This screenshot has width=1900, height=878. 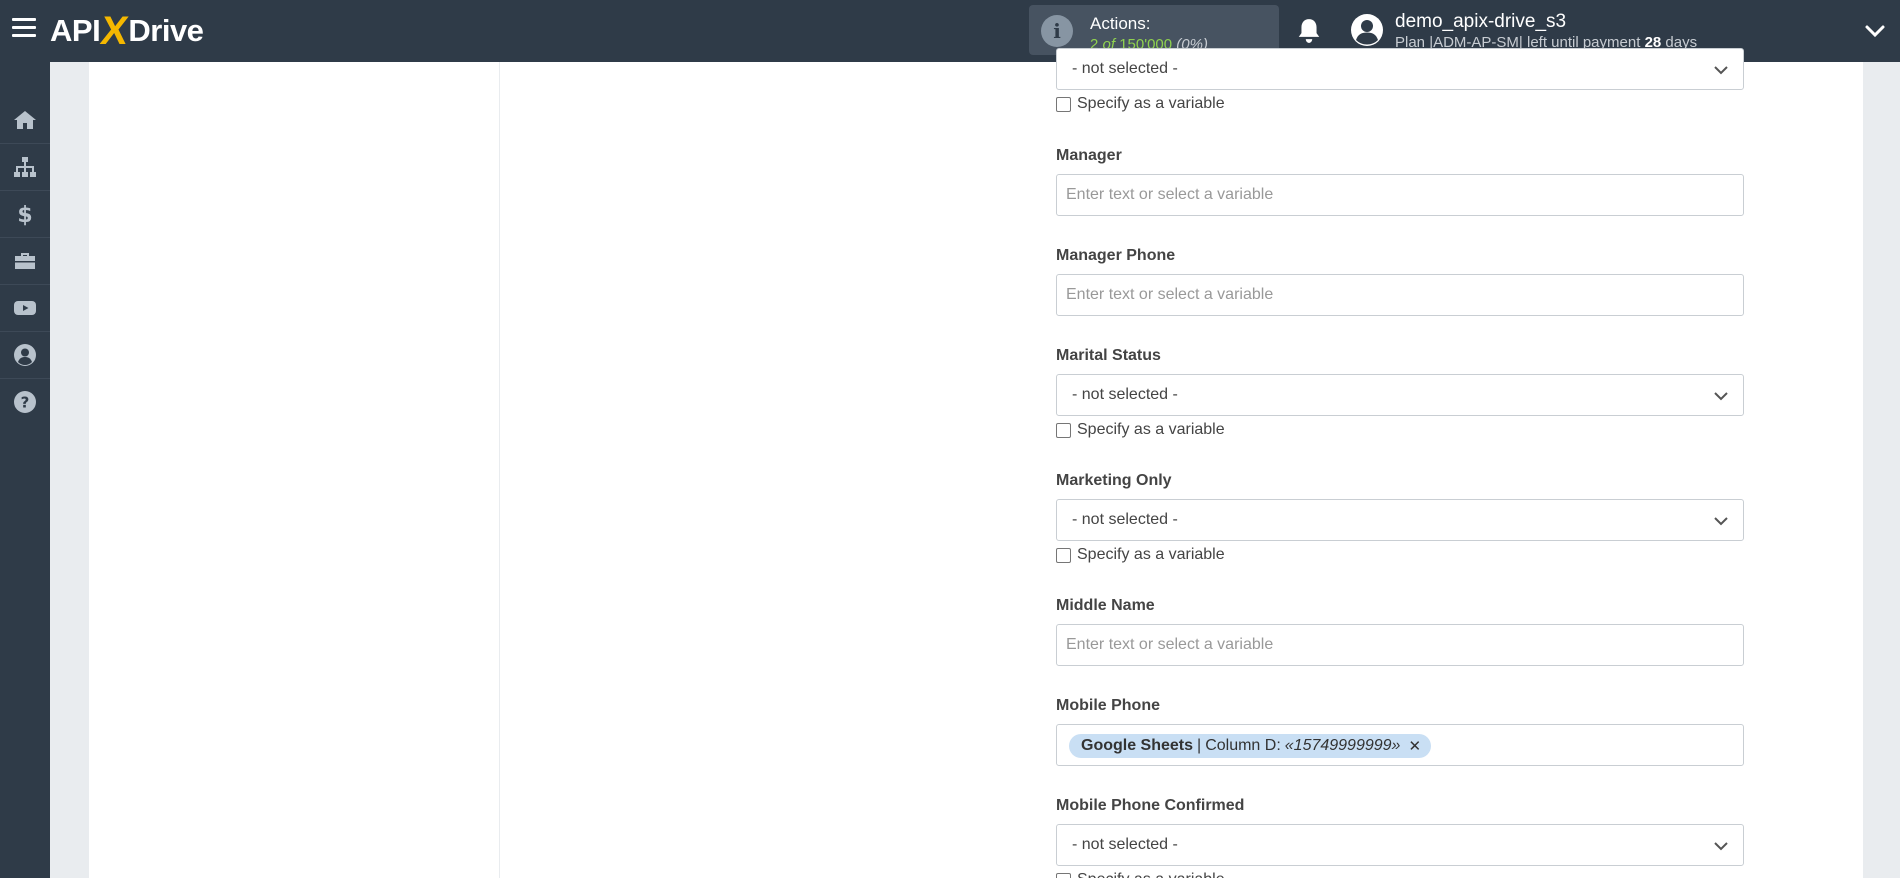 I want to click on mobile-phone-label: Mobile Phone, so click(x=1108, y=705).